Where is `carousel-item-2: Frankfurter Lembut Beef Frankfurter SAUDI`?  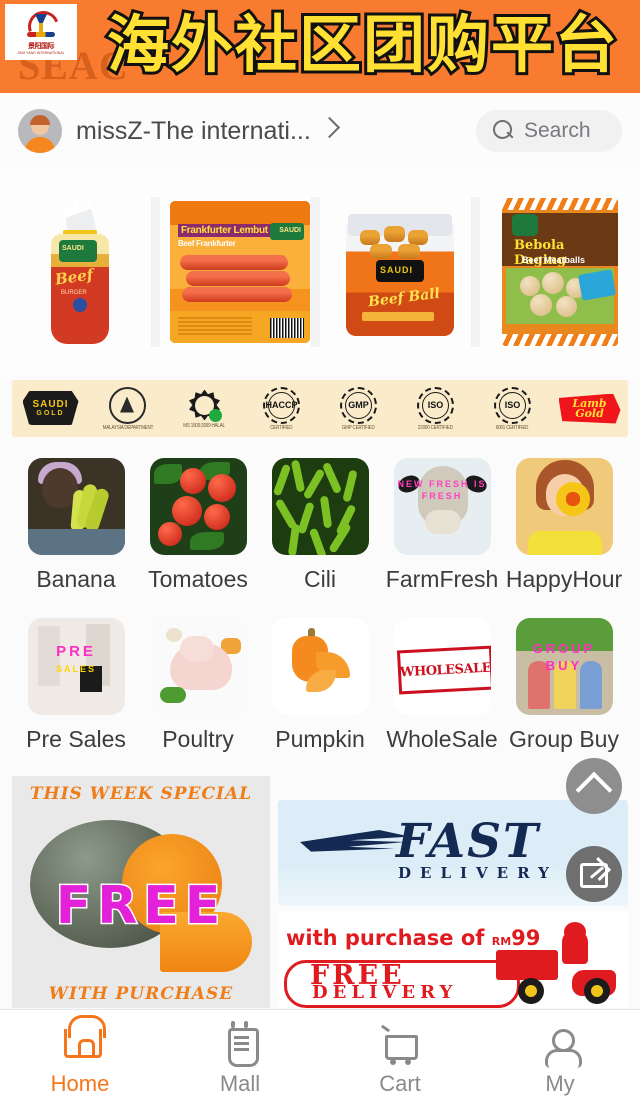 carousel-item-2: Frankfurter Lembut Beef Frankfurter SAUDI is located at coordinates (240, 272).